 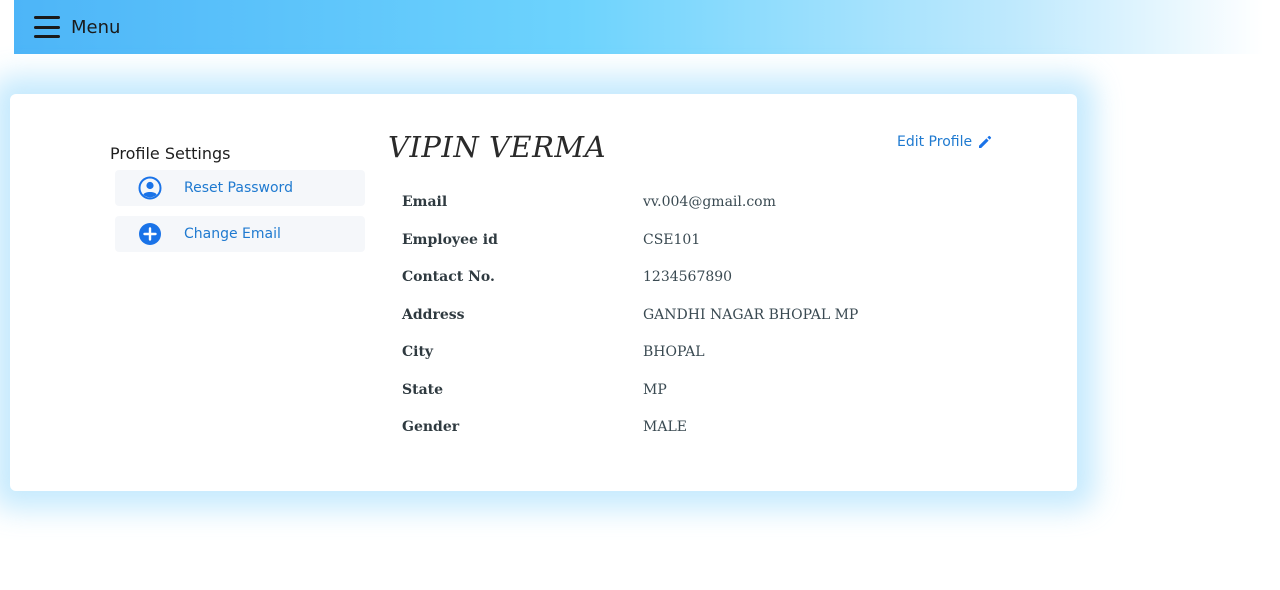 What do you see at coordinates (96, 27) in the screenshot?
I see `menu-label: Menu` at bounding box center [96, 27].